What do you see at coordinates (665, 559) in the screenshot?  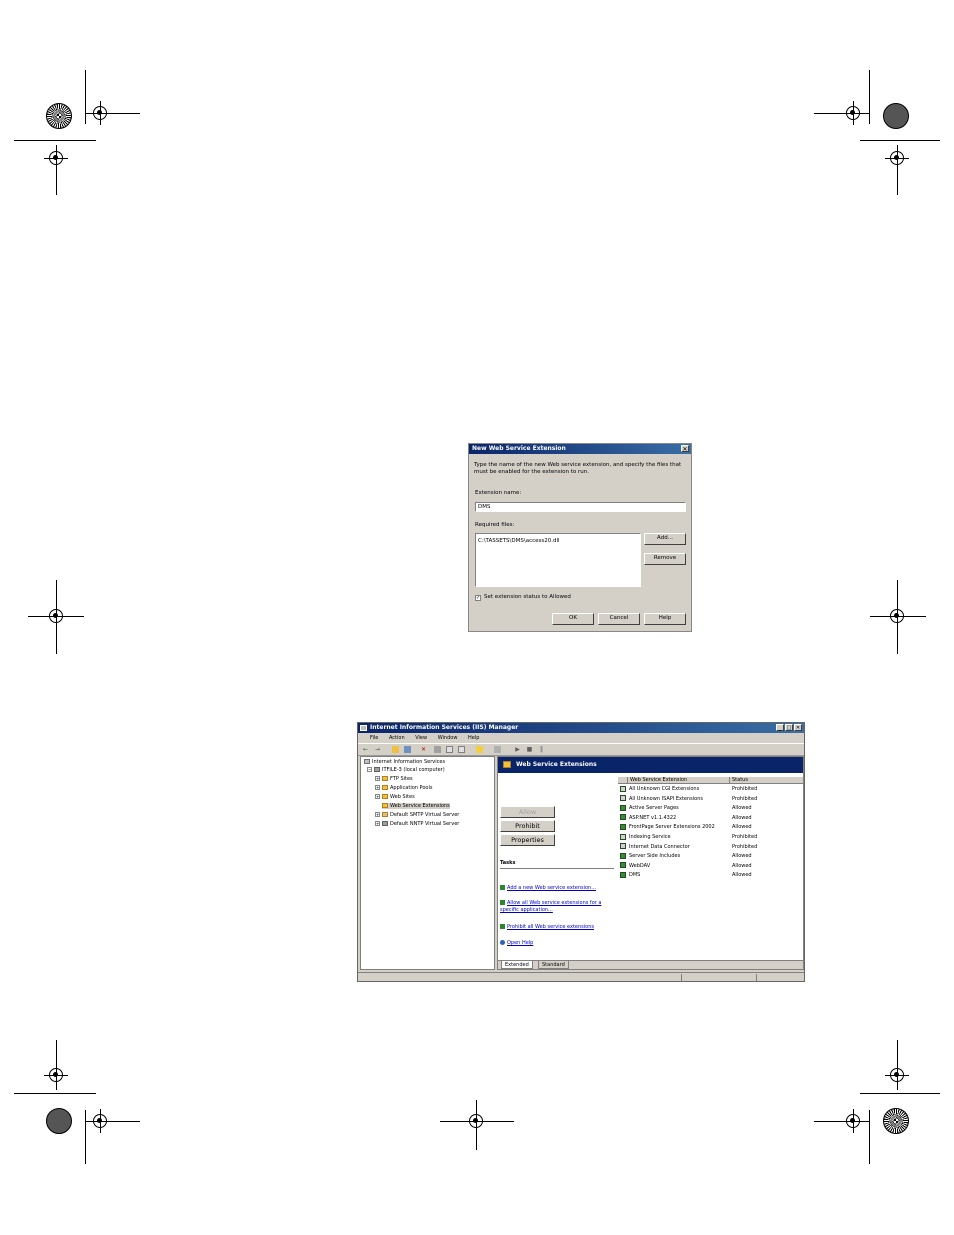 I see `remove-file-button: Remove` at bounding box center [665, 559].